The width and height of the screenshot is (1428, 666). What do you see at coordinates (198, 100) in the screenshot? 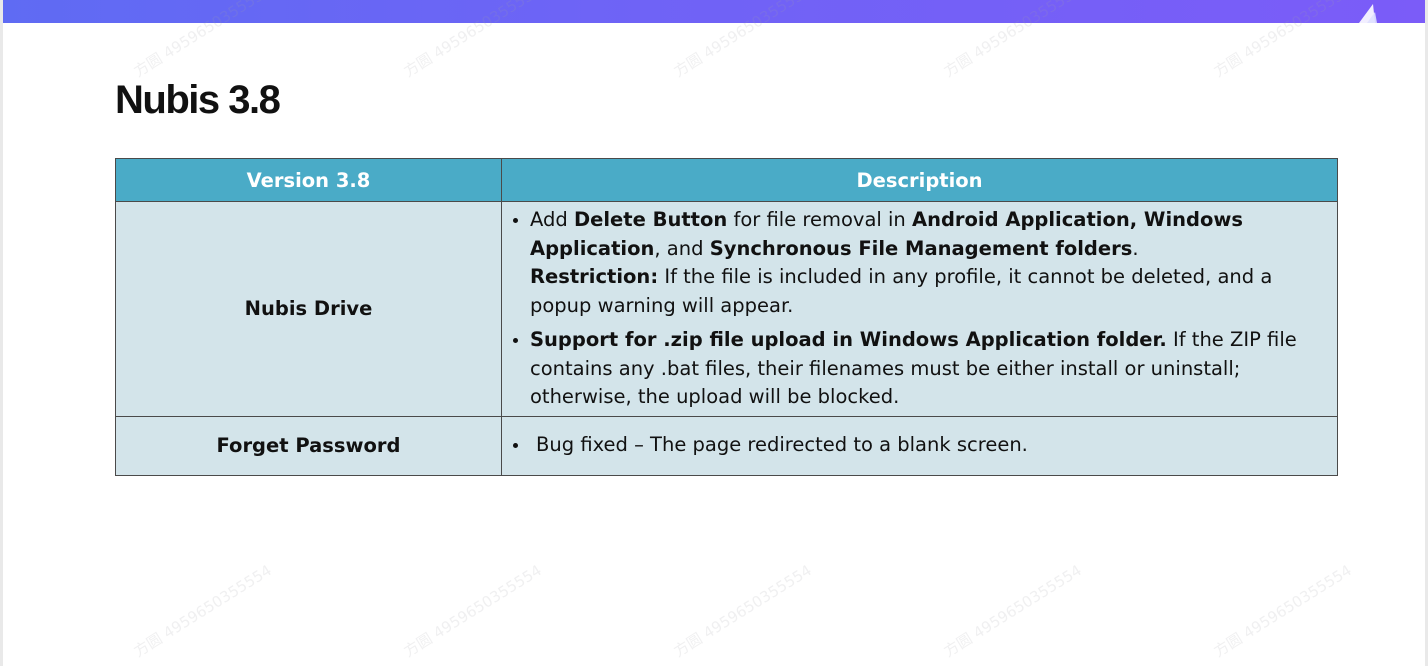
I see `slide-title: Nubis 3.8` at bounding box center [198, 100].